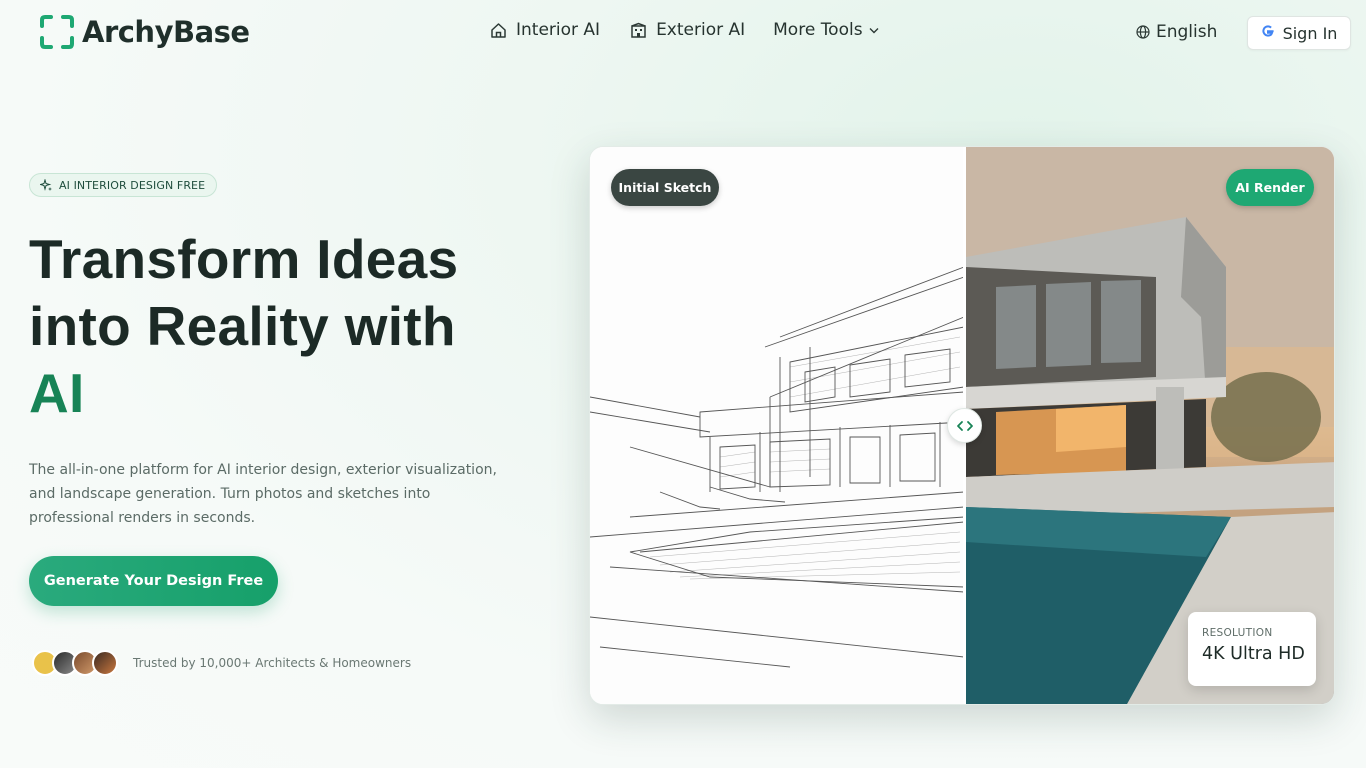 The image size is (1366, 768). I want to click on brand-name: ArchyBase, so click(166, 32).